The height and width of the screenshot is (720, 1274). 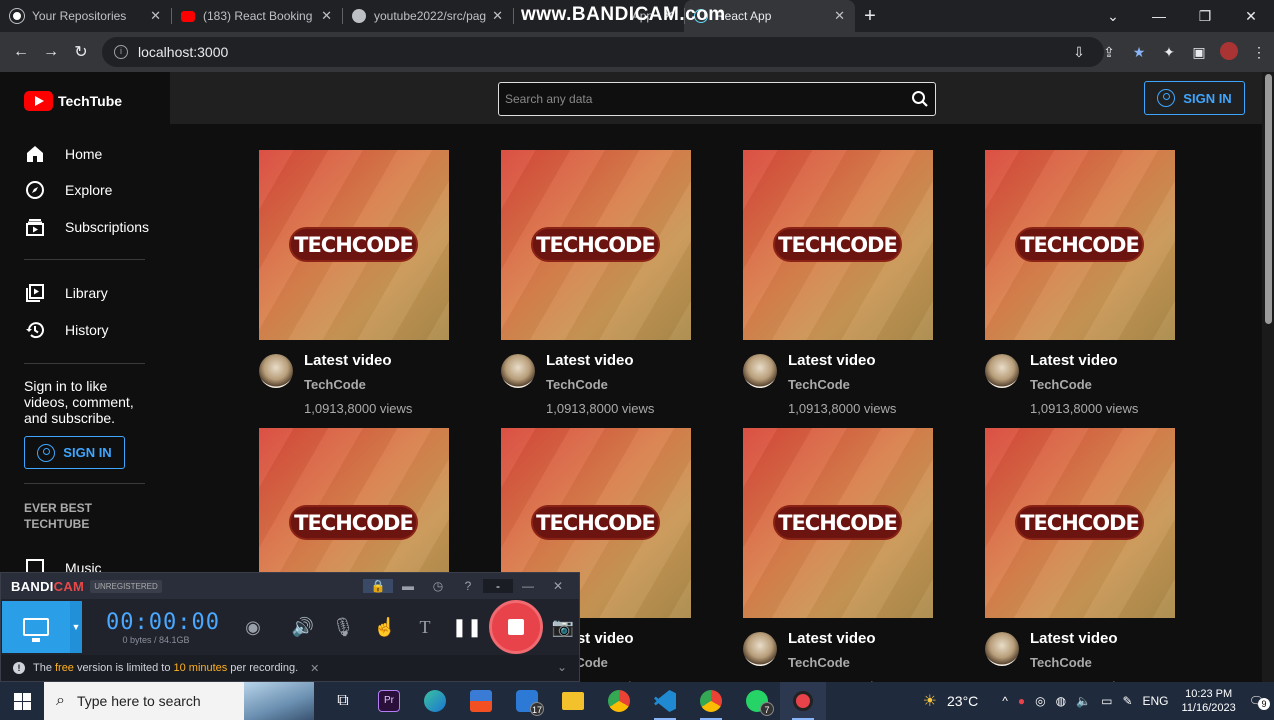 What do you see at coordinates (558, 586) in the screenshot?
I see `close-icon: ✕` at bounding box center [558, 586].